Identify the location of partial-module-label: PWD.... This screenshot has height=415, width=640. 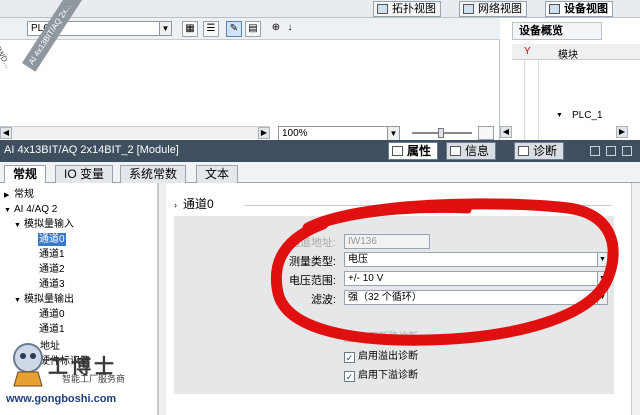
(6, 56).